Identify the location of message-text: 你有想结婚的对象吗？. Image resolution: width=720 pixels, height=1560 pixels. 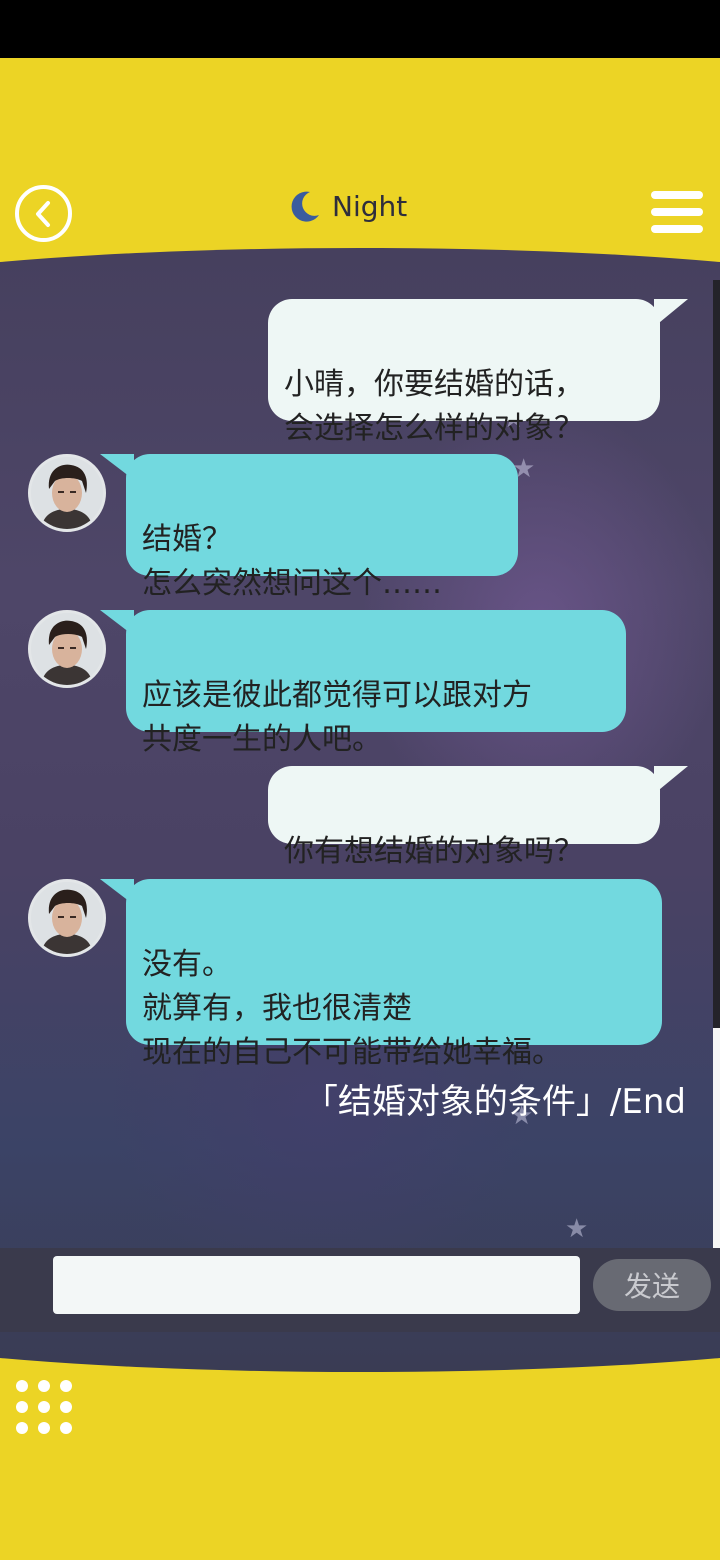
(434, 851).